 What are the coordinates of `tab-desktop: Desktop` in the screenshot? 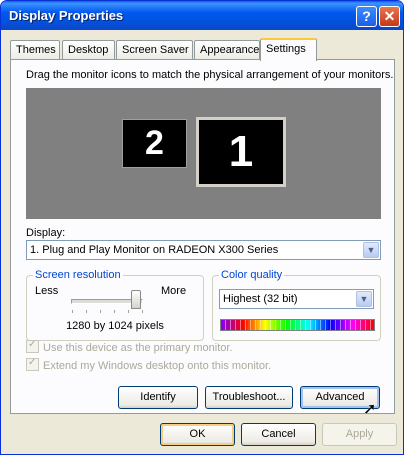 It's located at (88, 50).